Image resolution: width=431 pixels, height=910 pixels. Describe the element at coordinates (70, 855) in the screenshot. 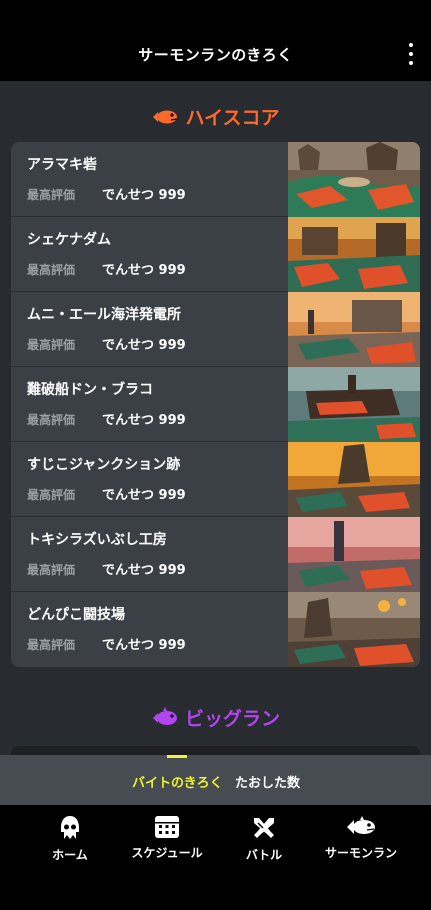

I see `nav-home-label: ホーム` at that location.